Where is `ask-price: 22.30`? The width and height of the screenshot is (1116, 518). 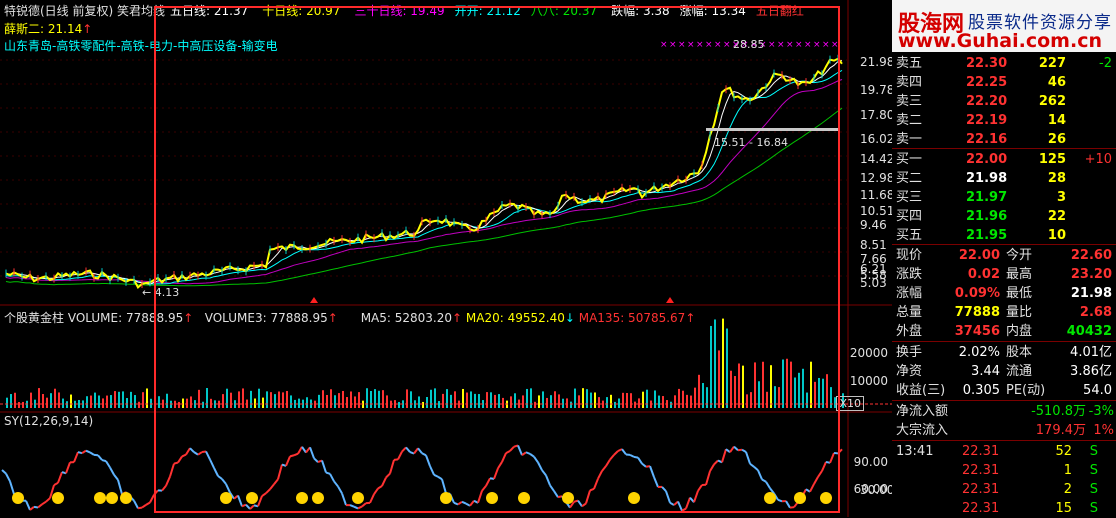 ask-price: 22.30 is located at coordinates (986, 63).